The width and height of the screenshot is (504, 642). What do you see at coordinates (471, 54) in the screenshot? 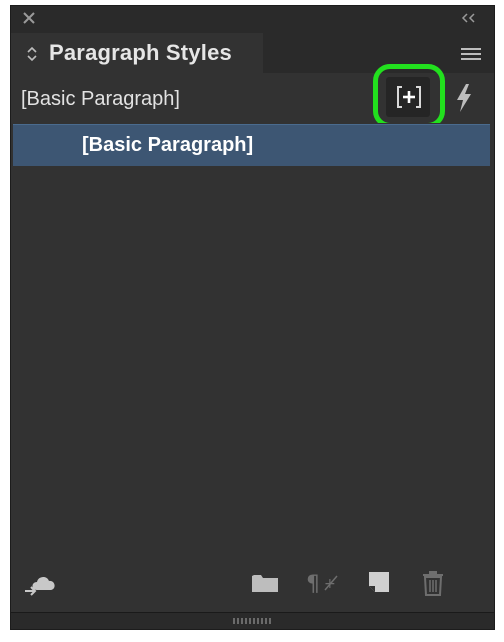
I see `hamburger-menu-icon` at bounding box center [471, 54].